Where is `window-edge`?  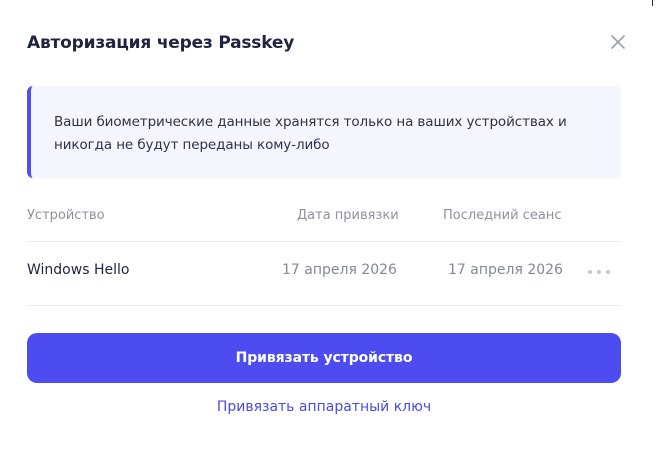 window-edge is located at coordinates (654, 3).